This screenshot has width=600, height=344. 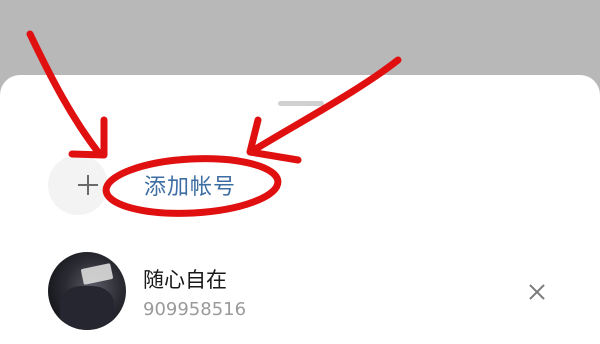 What do you see at coordinates (195, 309) in the screenshot?
I see `account-id: 909958516` at bounding box center [195, 309].